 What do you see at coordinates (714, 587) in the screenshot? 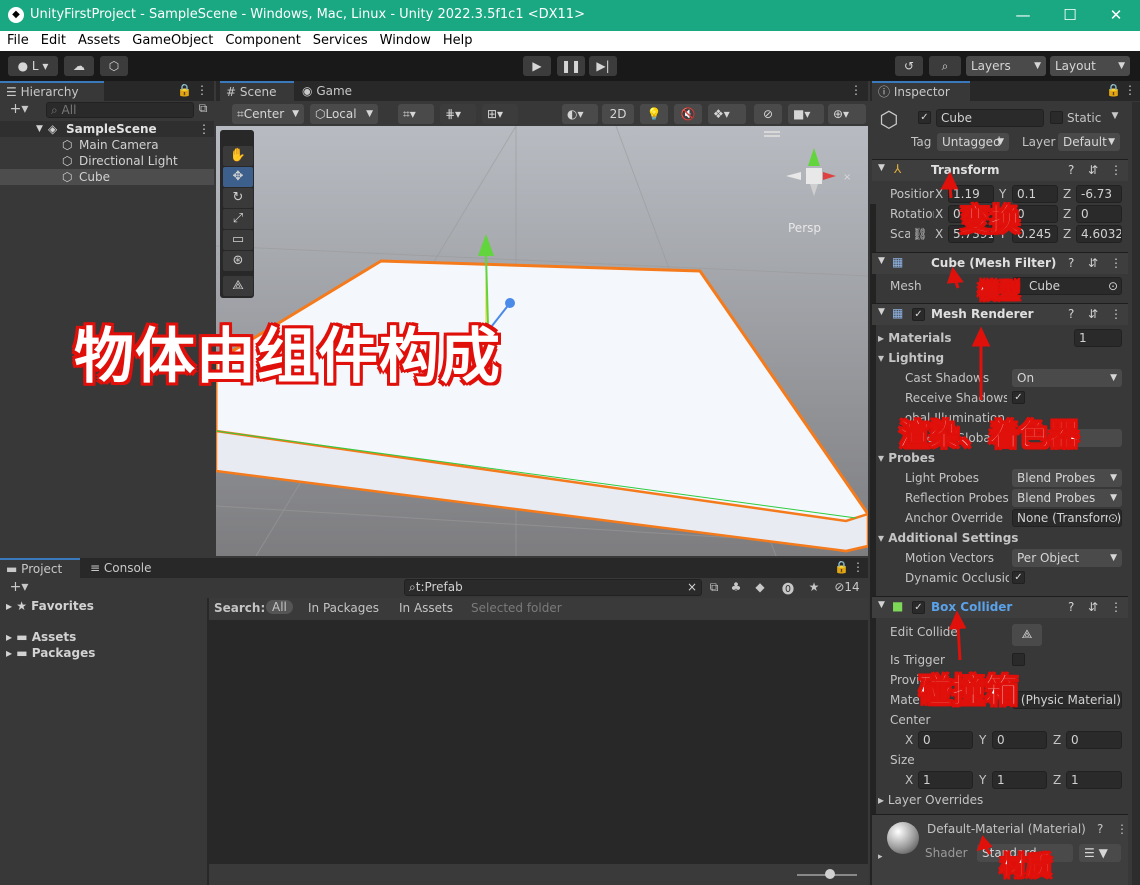
I see `search-by-type-icon: ⧉` at bounding box center [714, 587].